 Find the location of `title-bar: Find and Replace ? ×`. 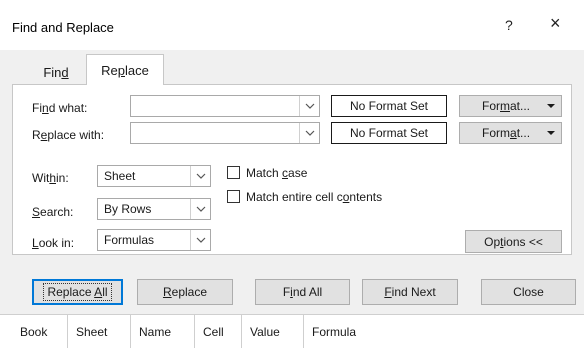

title-bar: Find and Replace ? × is located at coordinates (292, 25).